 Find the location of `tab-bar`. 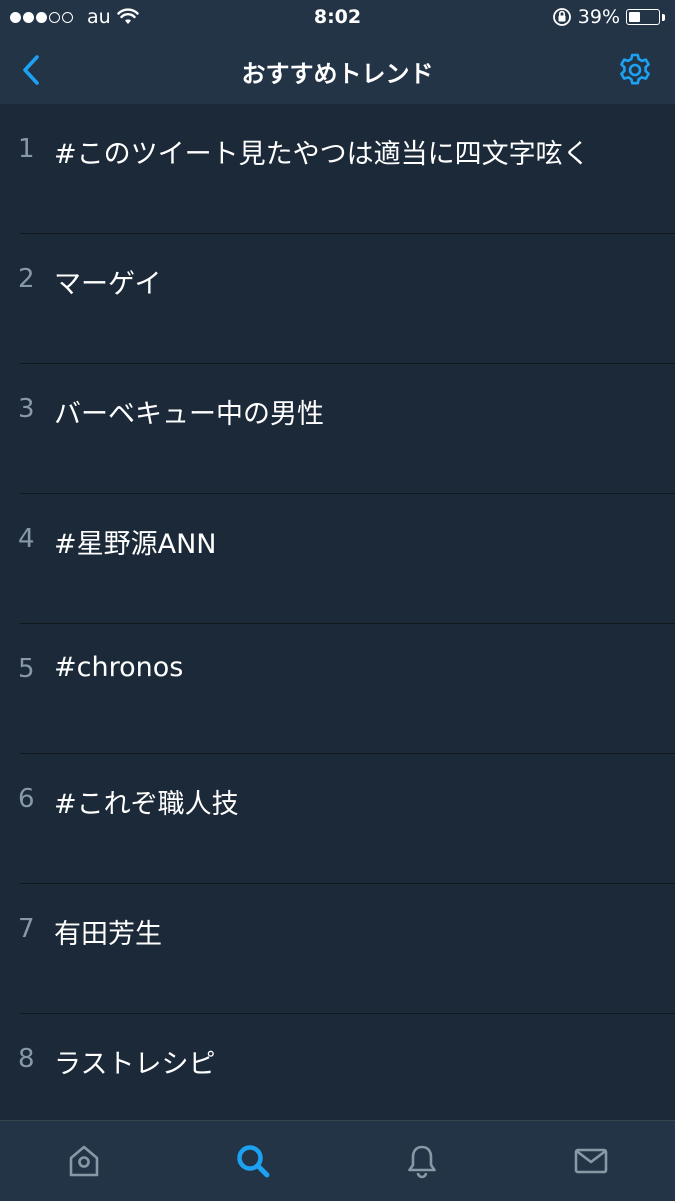

tab-bar is located at coordinates (337, 1160).